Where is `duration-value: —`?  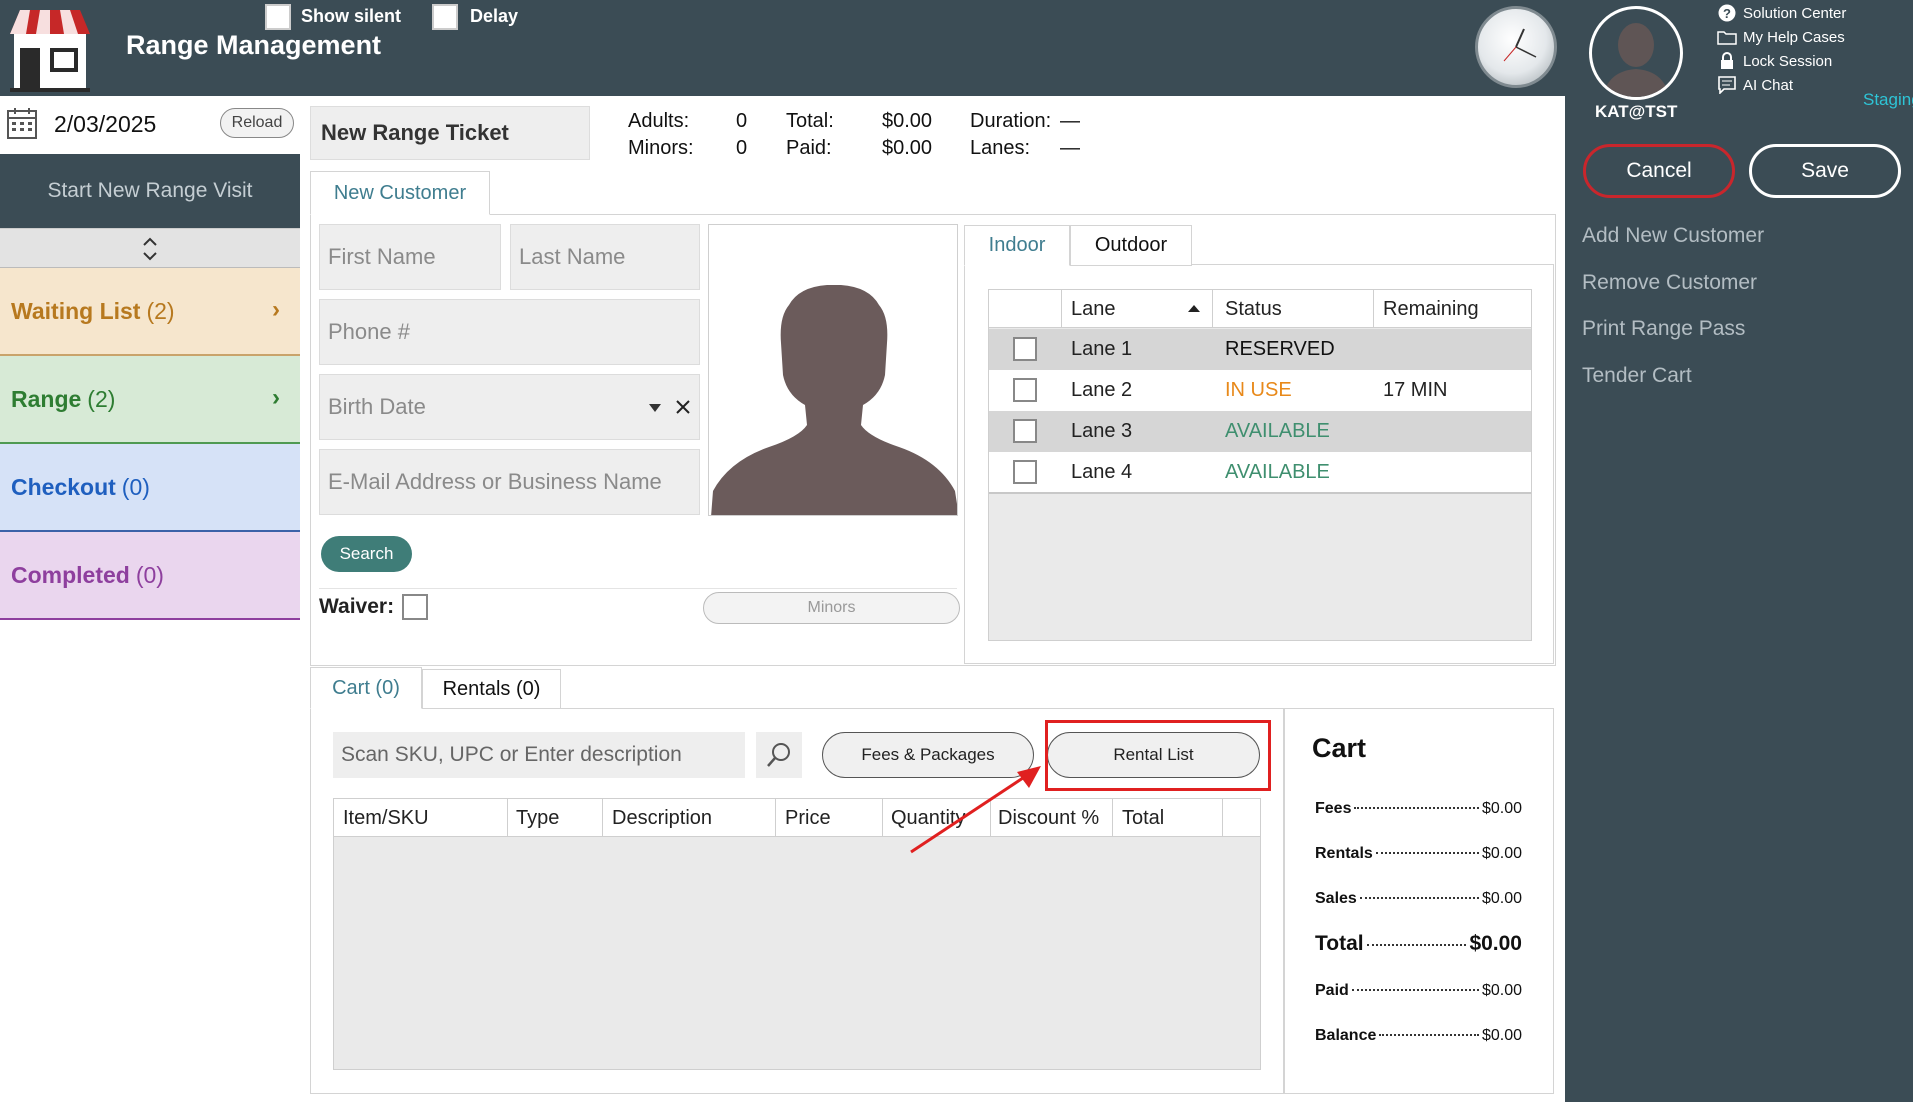 duration-value: — is located at coordinates (1070, 121).